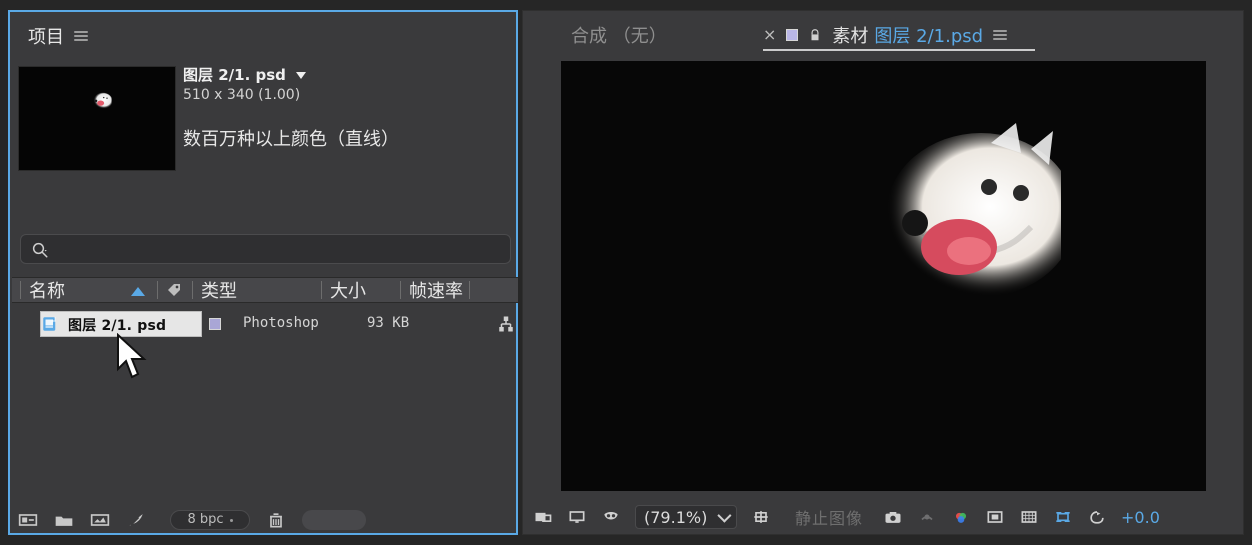  I want to click on flowchart-icon, so click(506, 324).